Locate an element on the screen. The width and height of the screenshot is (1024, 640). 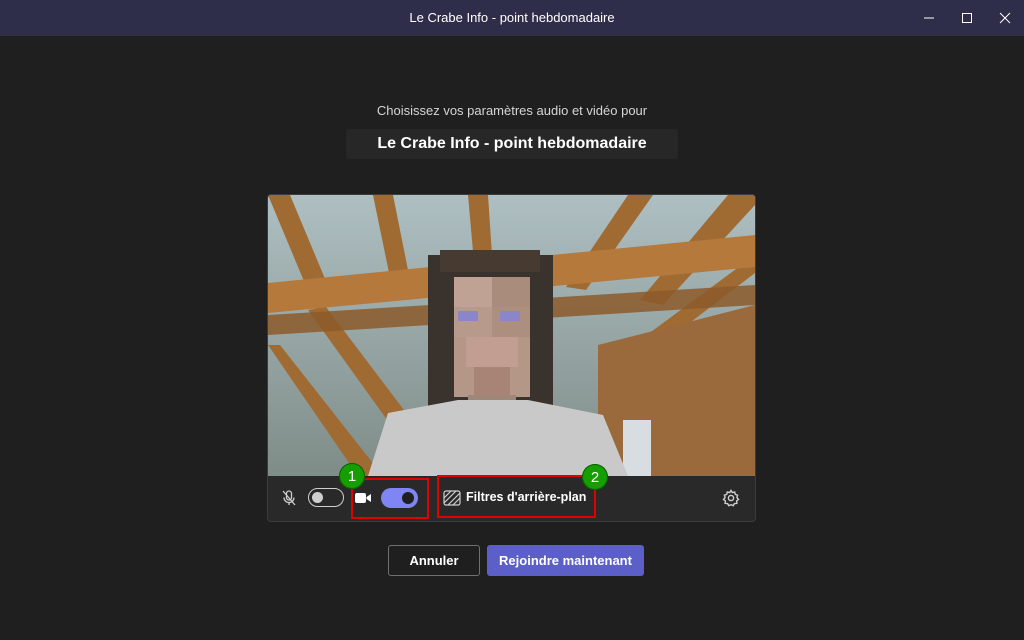
meeting-title: Le Crabe Info - point hebdomadaire is located at coordinates (512, 143).